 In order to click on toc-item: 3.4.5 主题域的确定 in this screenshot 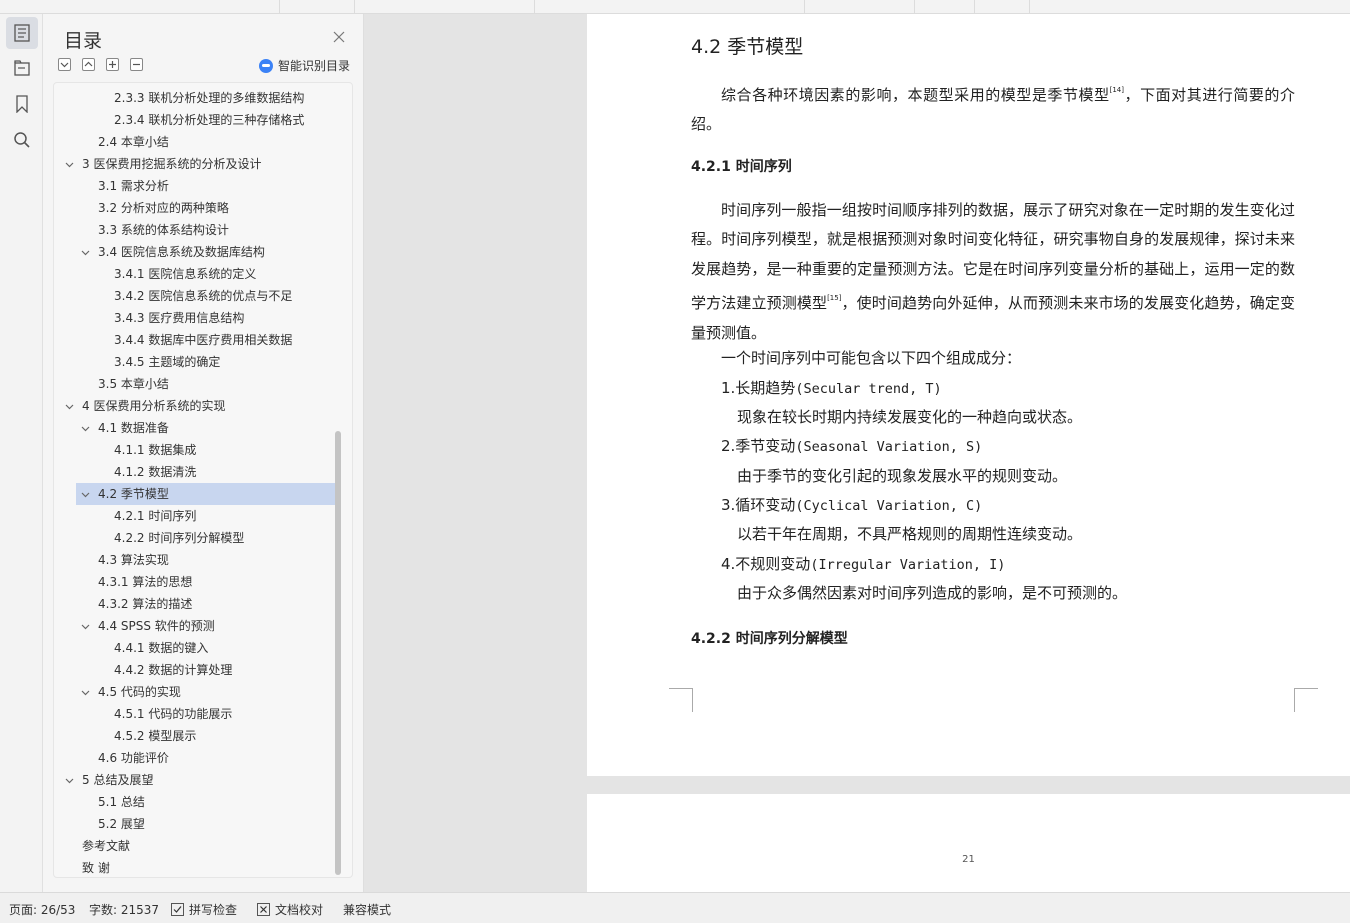, I will do `click(195, 362)`.